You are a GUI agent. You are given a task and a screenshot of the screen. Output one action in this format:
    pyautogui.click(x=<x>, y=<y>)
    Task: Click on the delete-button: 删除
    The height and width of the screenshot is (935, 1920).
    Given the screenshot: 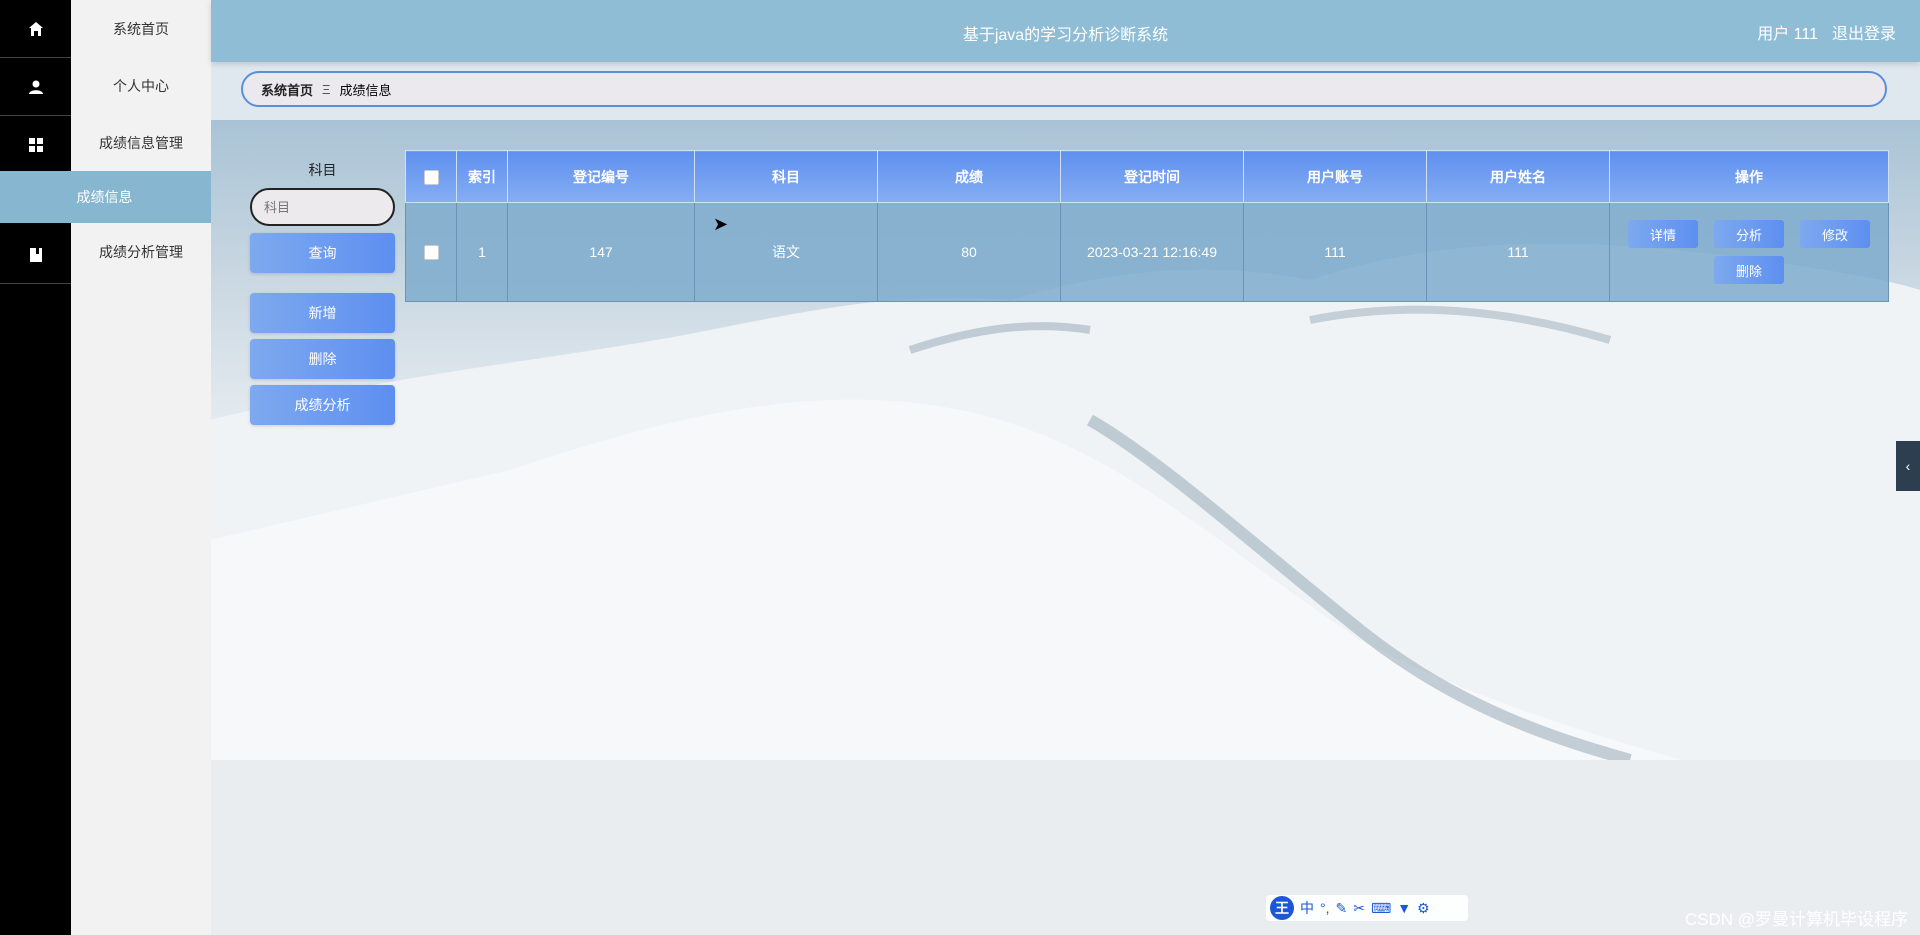 What is the action you would take?
    pyautogui.click(x=322, y=359)
    